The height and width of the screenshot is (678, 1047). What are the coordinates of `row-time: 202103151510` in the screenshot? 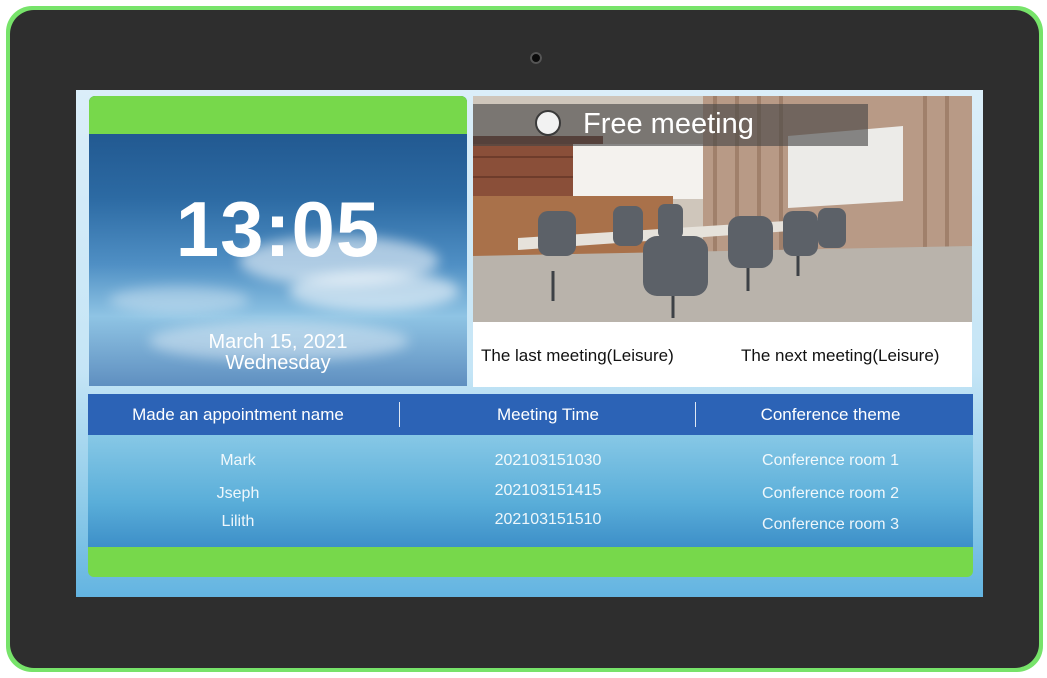 It's located at (548, 519).